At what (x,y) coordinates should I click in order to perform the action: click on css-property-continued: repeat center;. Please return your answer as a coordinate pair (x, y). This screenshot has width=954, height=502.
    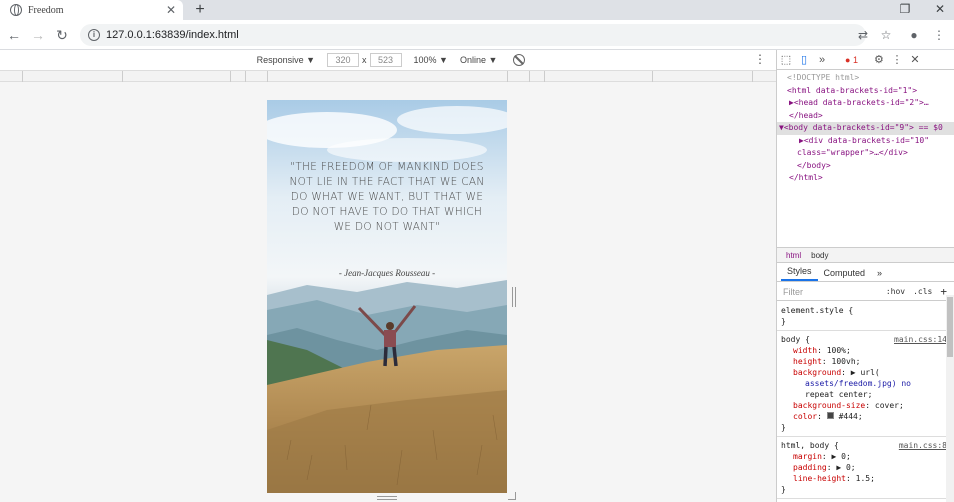
    Looking at the image, I should click on (839, 394).